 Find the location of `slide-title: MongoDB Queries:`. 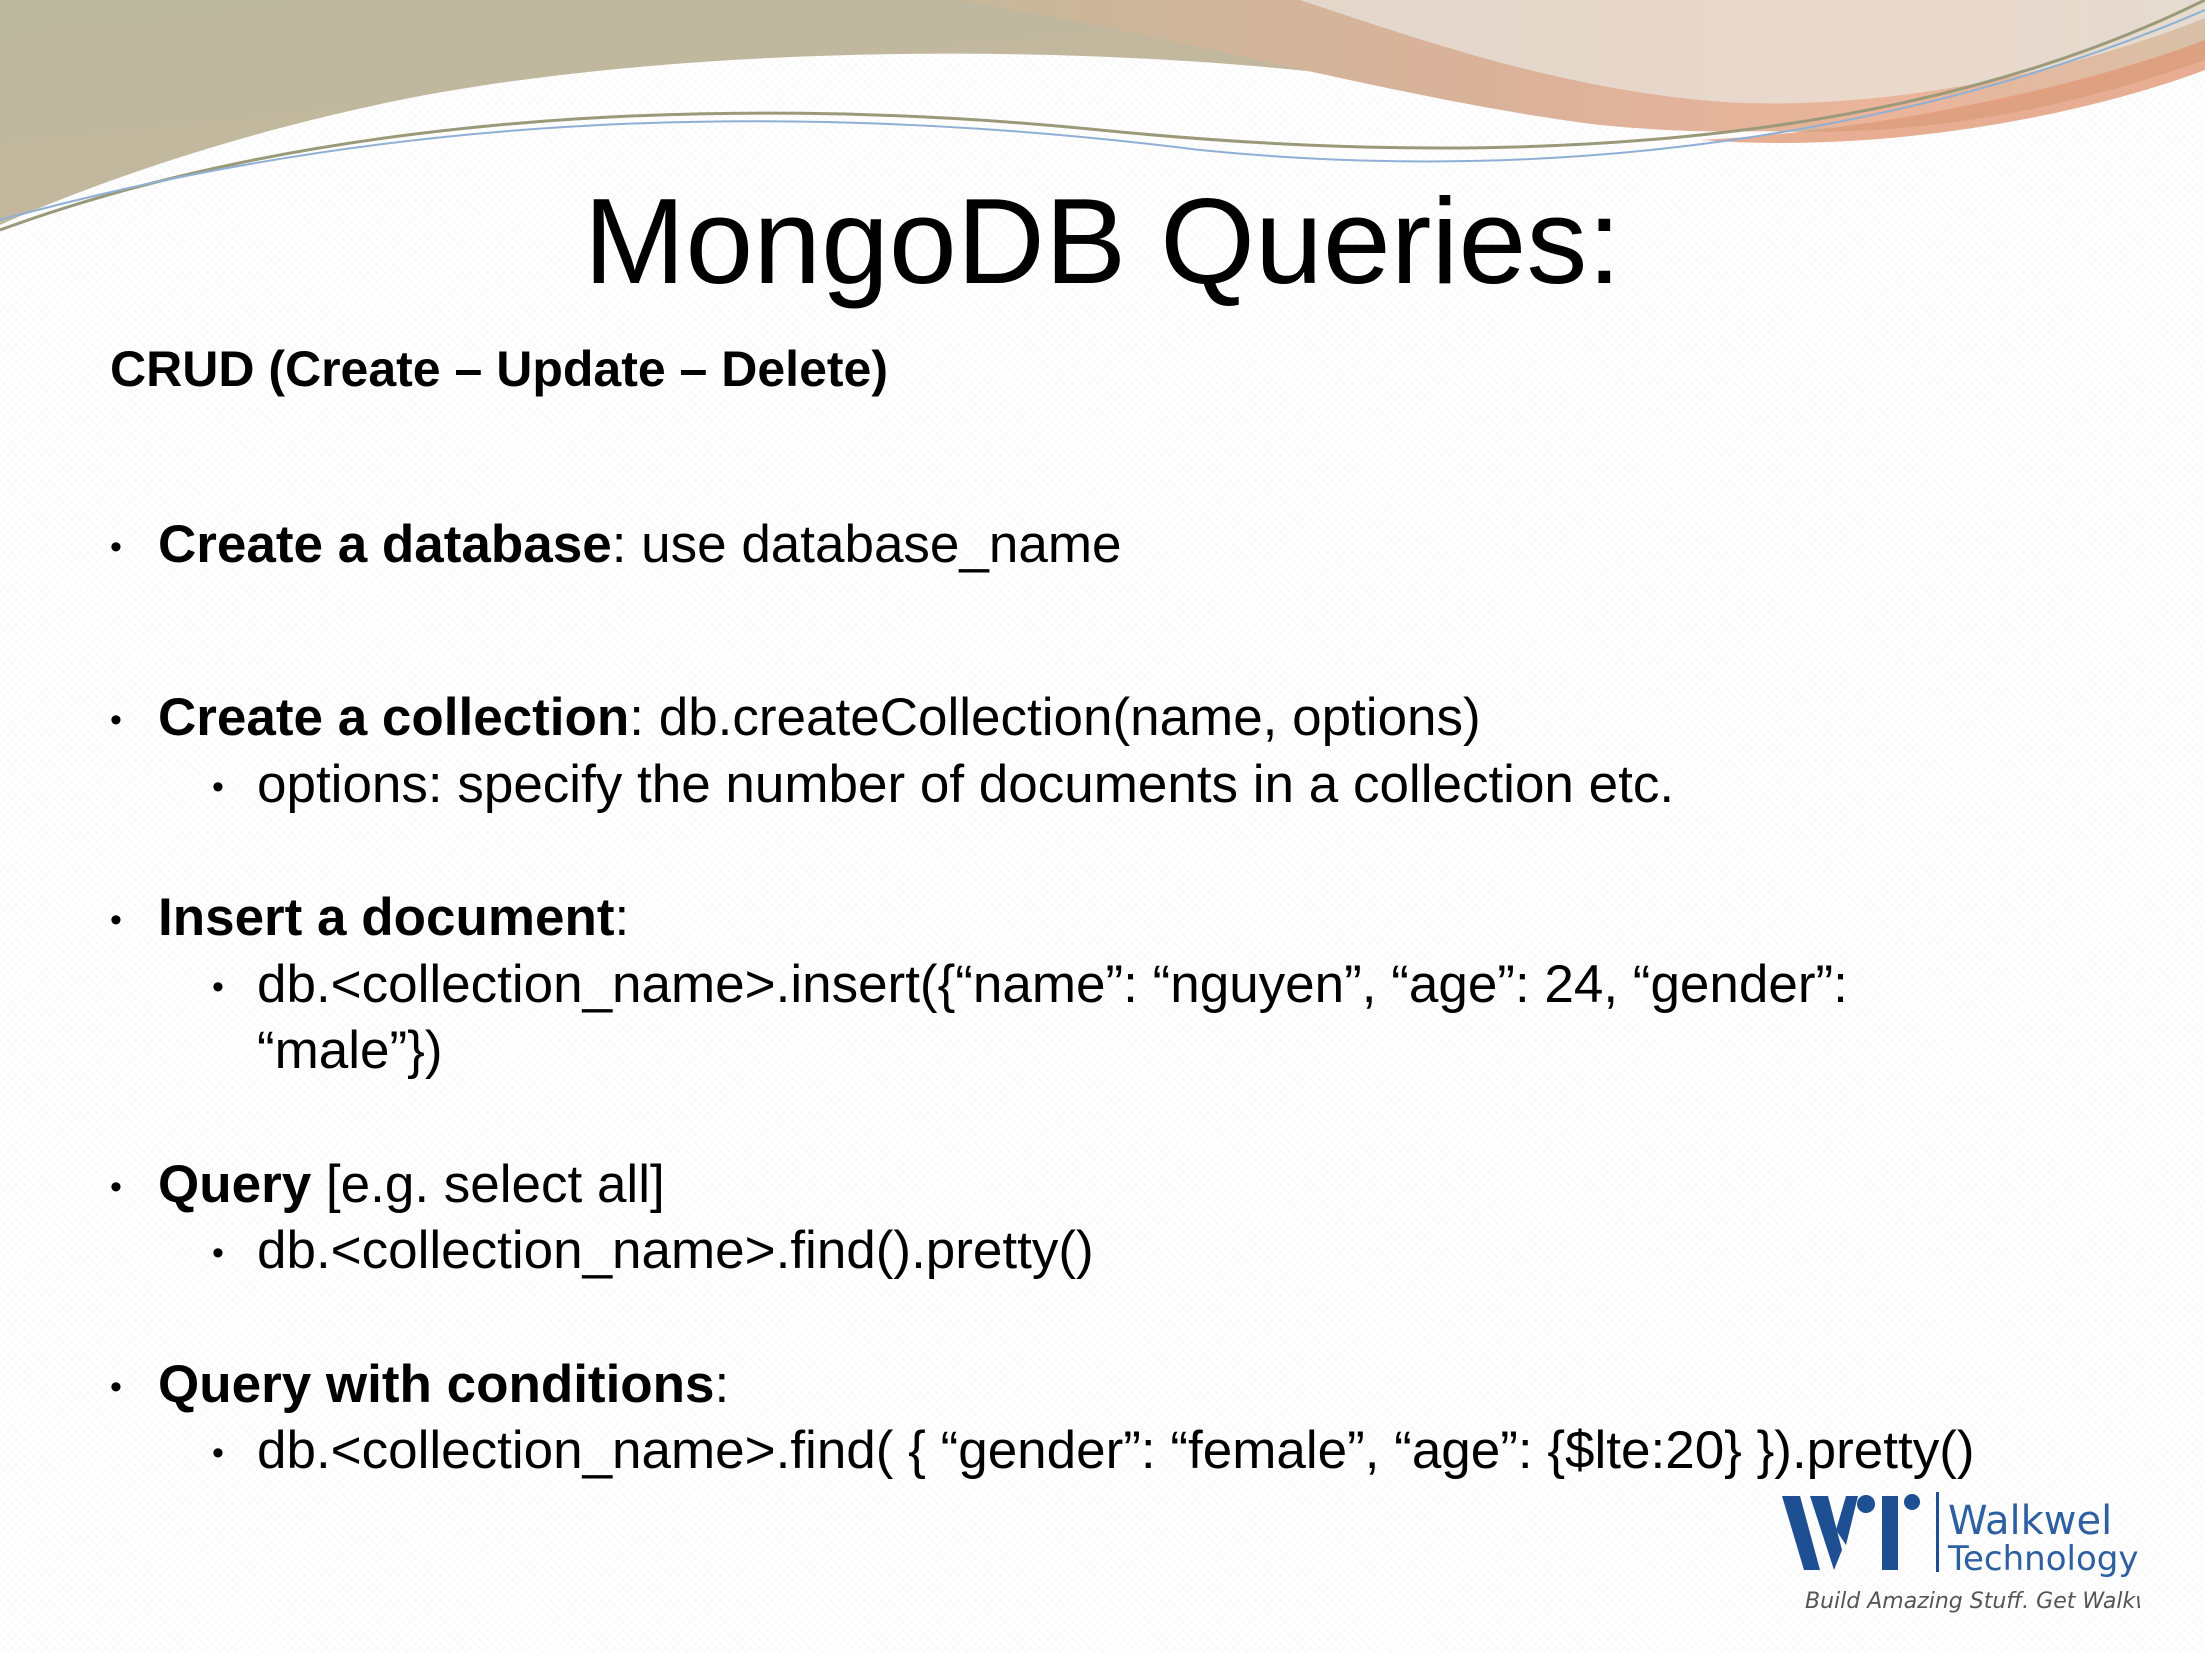

slide-title: MongoDB Queries: is located at coordinates (1102, 241).